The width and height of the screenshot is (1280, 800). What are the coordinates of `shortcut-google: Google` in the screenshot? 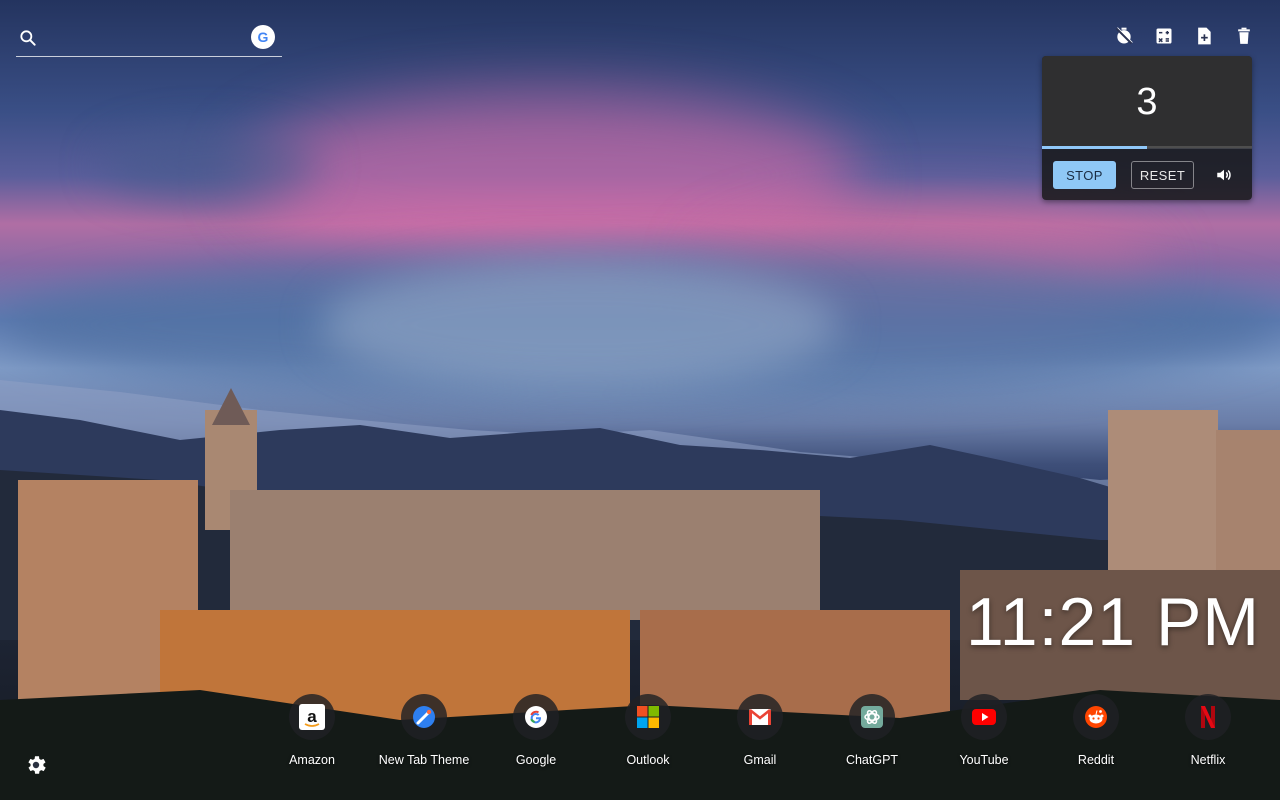 It's located at (536, 730).